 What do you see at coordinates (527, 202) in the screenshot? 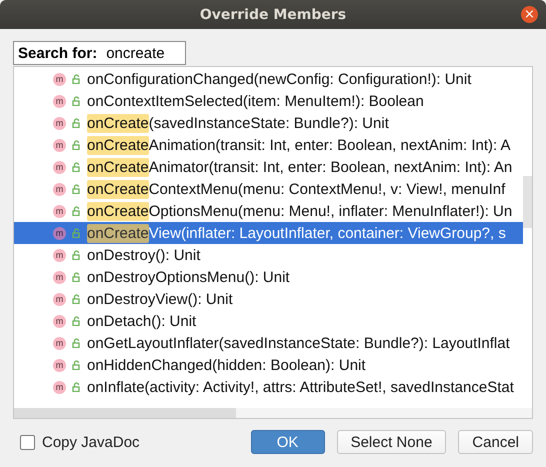
I see `scrollbar-thumb` at bounding box center [527, 202].